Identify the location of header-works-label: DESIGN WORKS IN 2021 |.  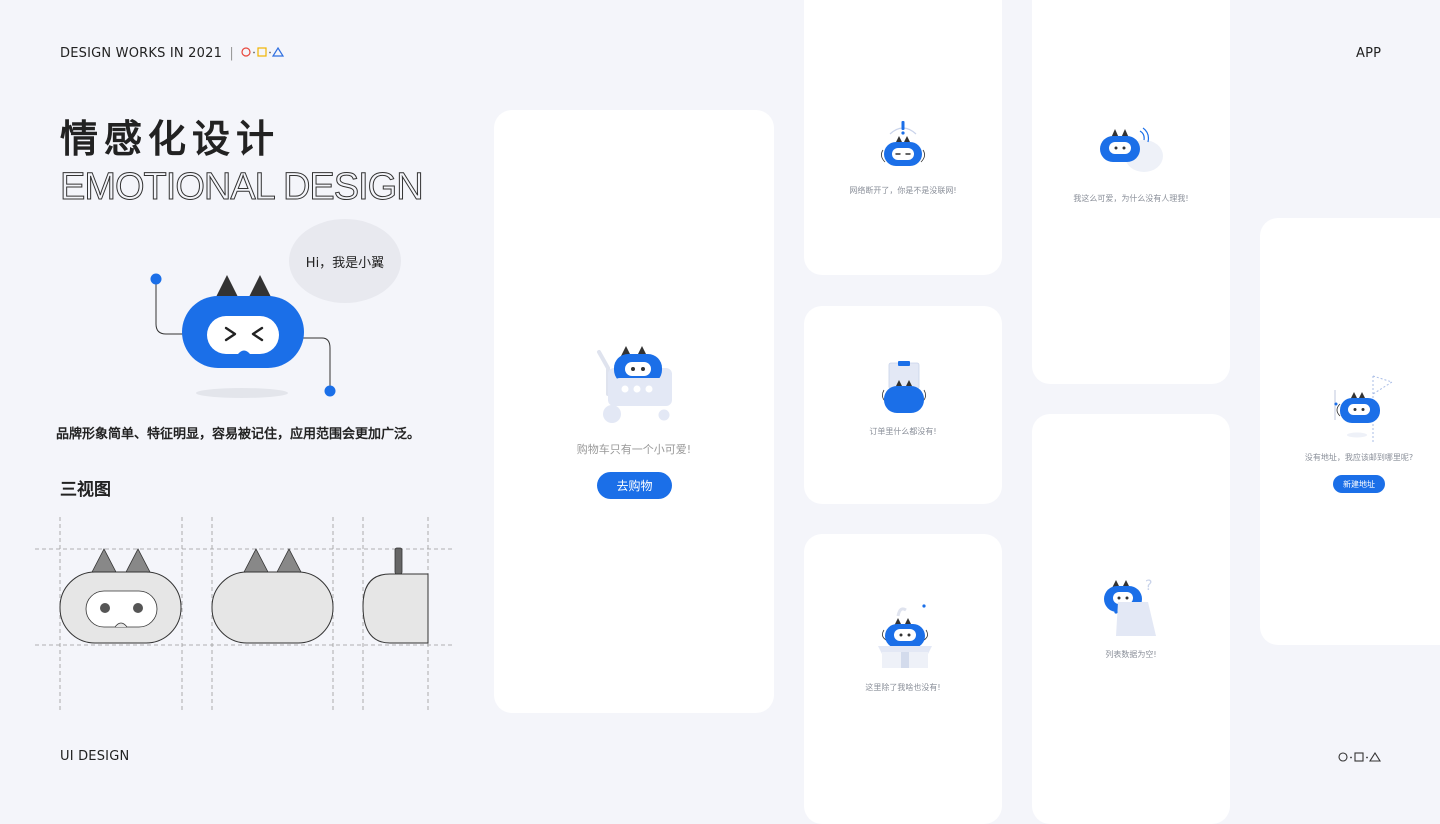
(172, 53).